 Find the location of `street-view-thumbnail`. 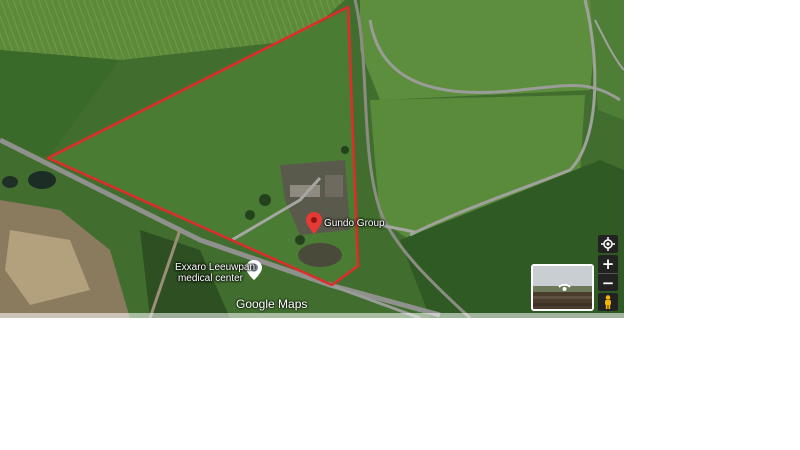

street-view-thumbnail is located at coordinates (562, 287).